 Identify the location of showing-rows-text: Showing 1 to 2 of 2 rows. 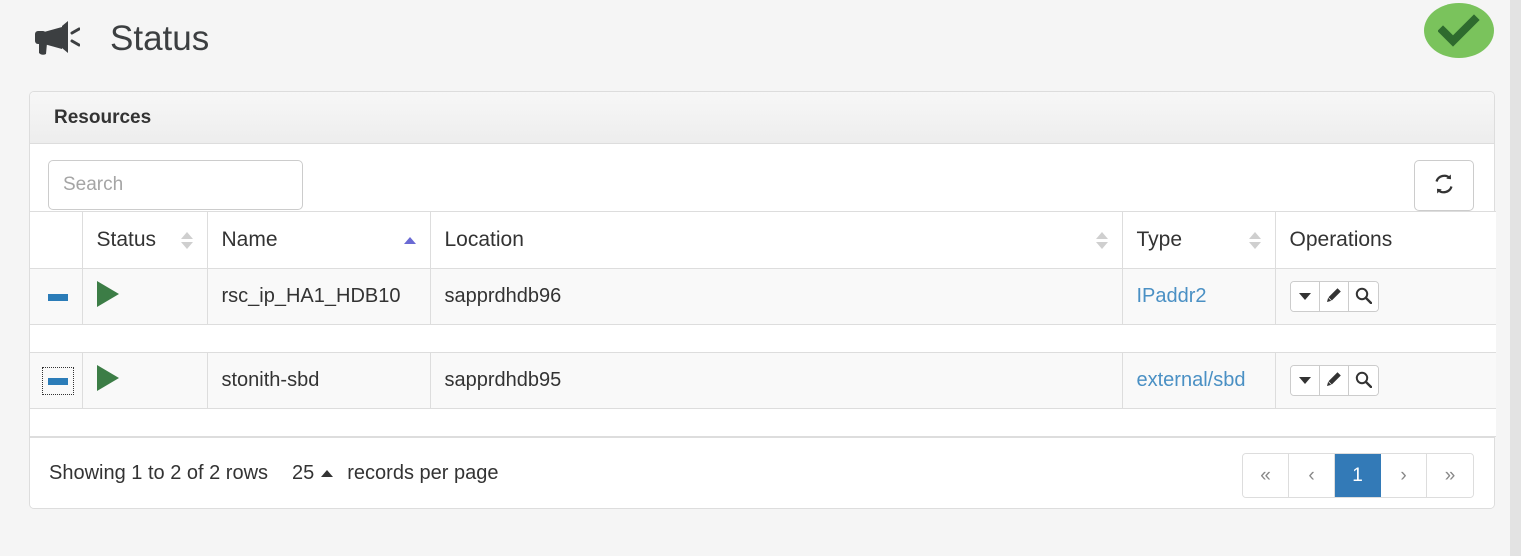
(159, 472).